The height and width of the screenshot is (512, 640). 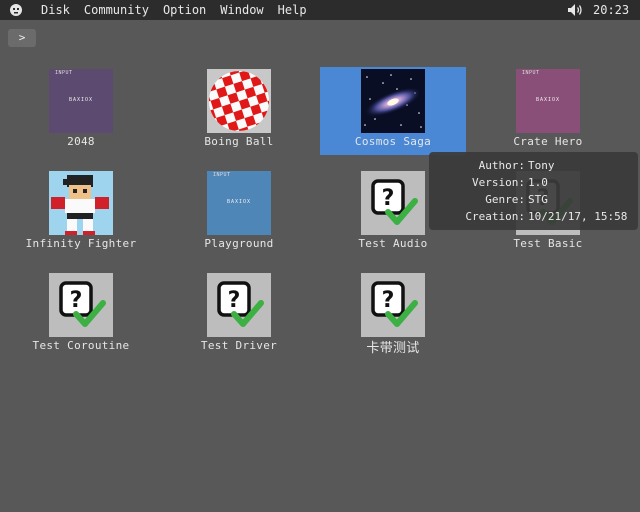 What do you see at coordinates (548, 243) in the screenshot?
I see `cartridge-label: Test Basic` at bounding box center [548, 243].